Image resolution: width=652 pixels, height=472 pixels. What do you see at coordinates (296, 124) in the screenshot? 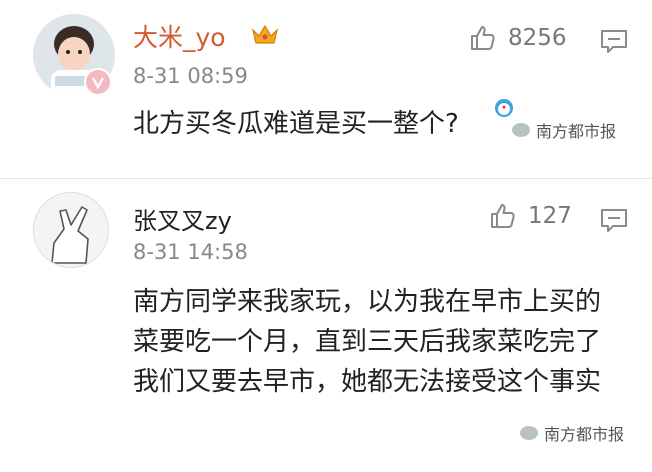
I see `comment-text: 北方买冬瓜难道是买一整个?` at bounding box center [296, 124].